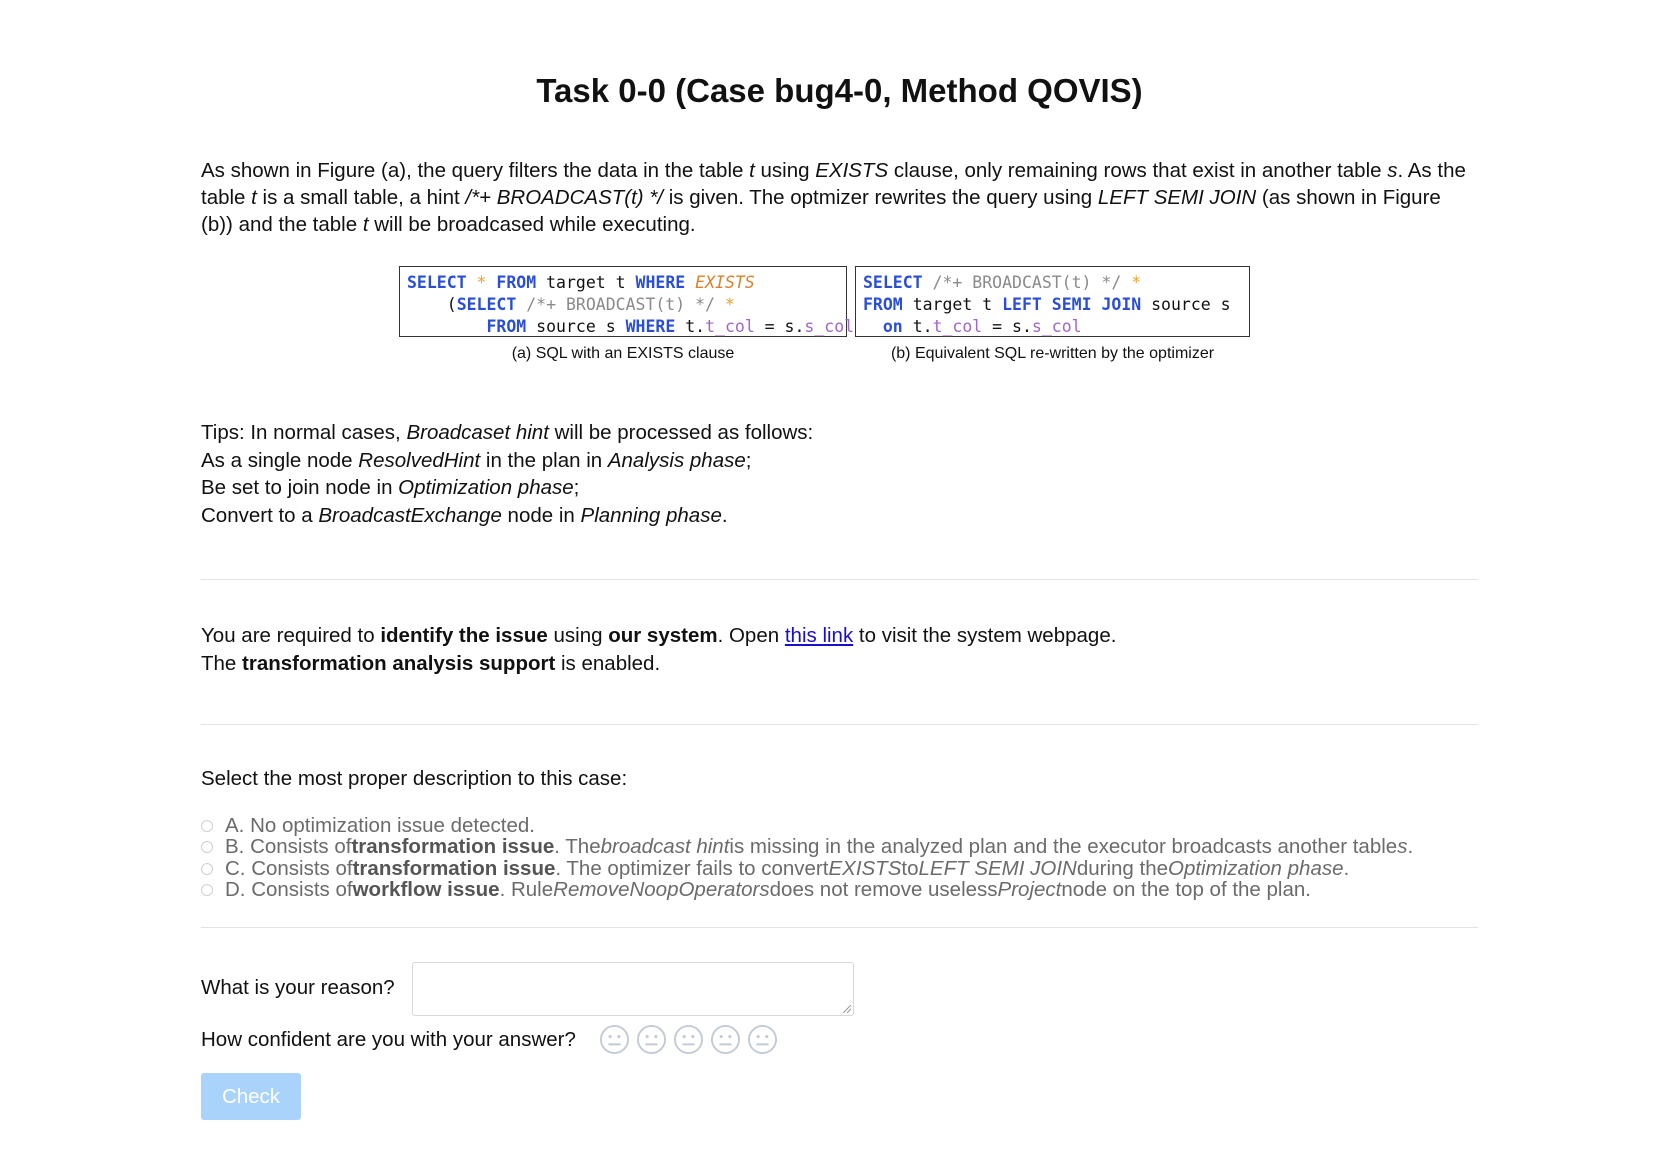  What do you see at coordinates (1029, 890) in the screenshot?
I see `option-text: Project` at bounding box center [1029, 890].